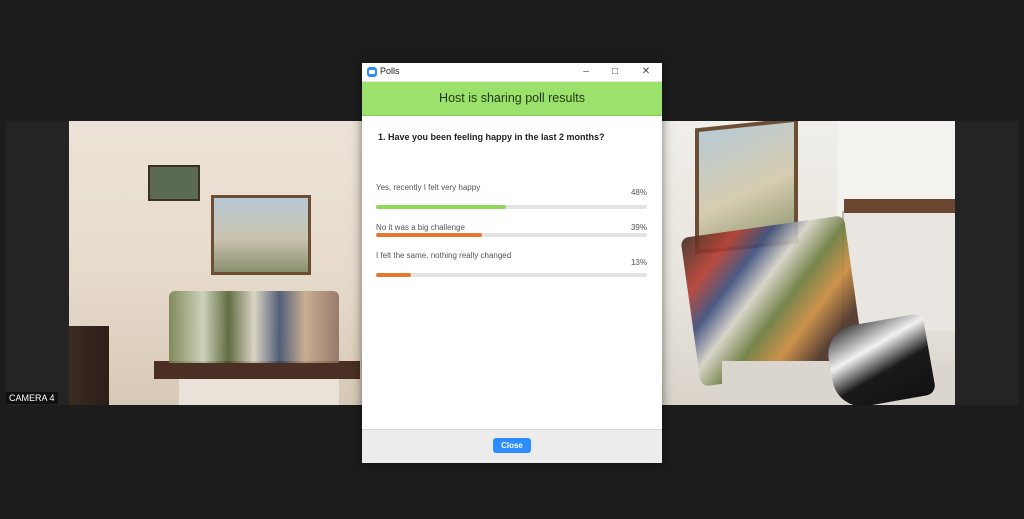  What do you see at coordinates (512, 99) in the screenshot?
I see `poll-banner: Host is sharing poll results` at bounding box center [512, 99].